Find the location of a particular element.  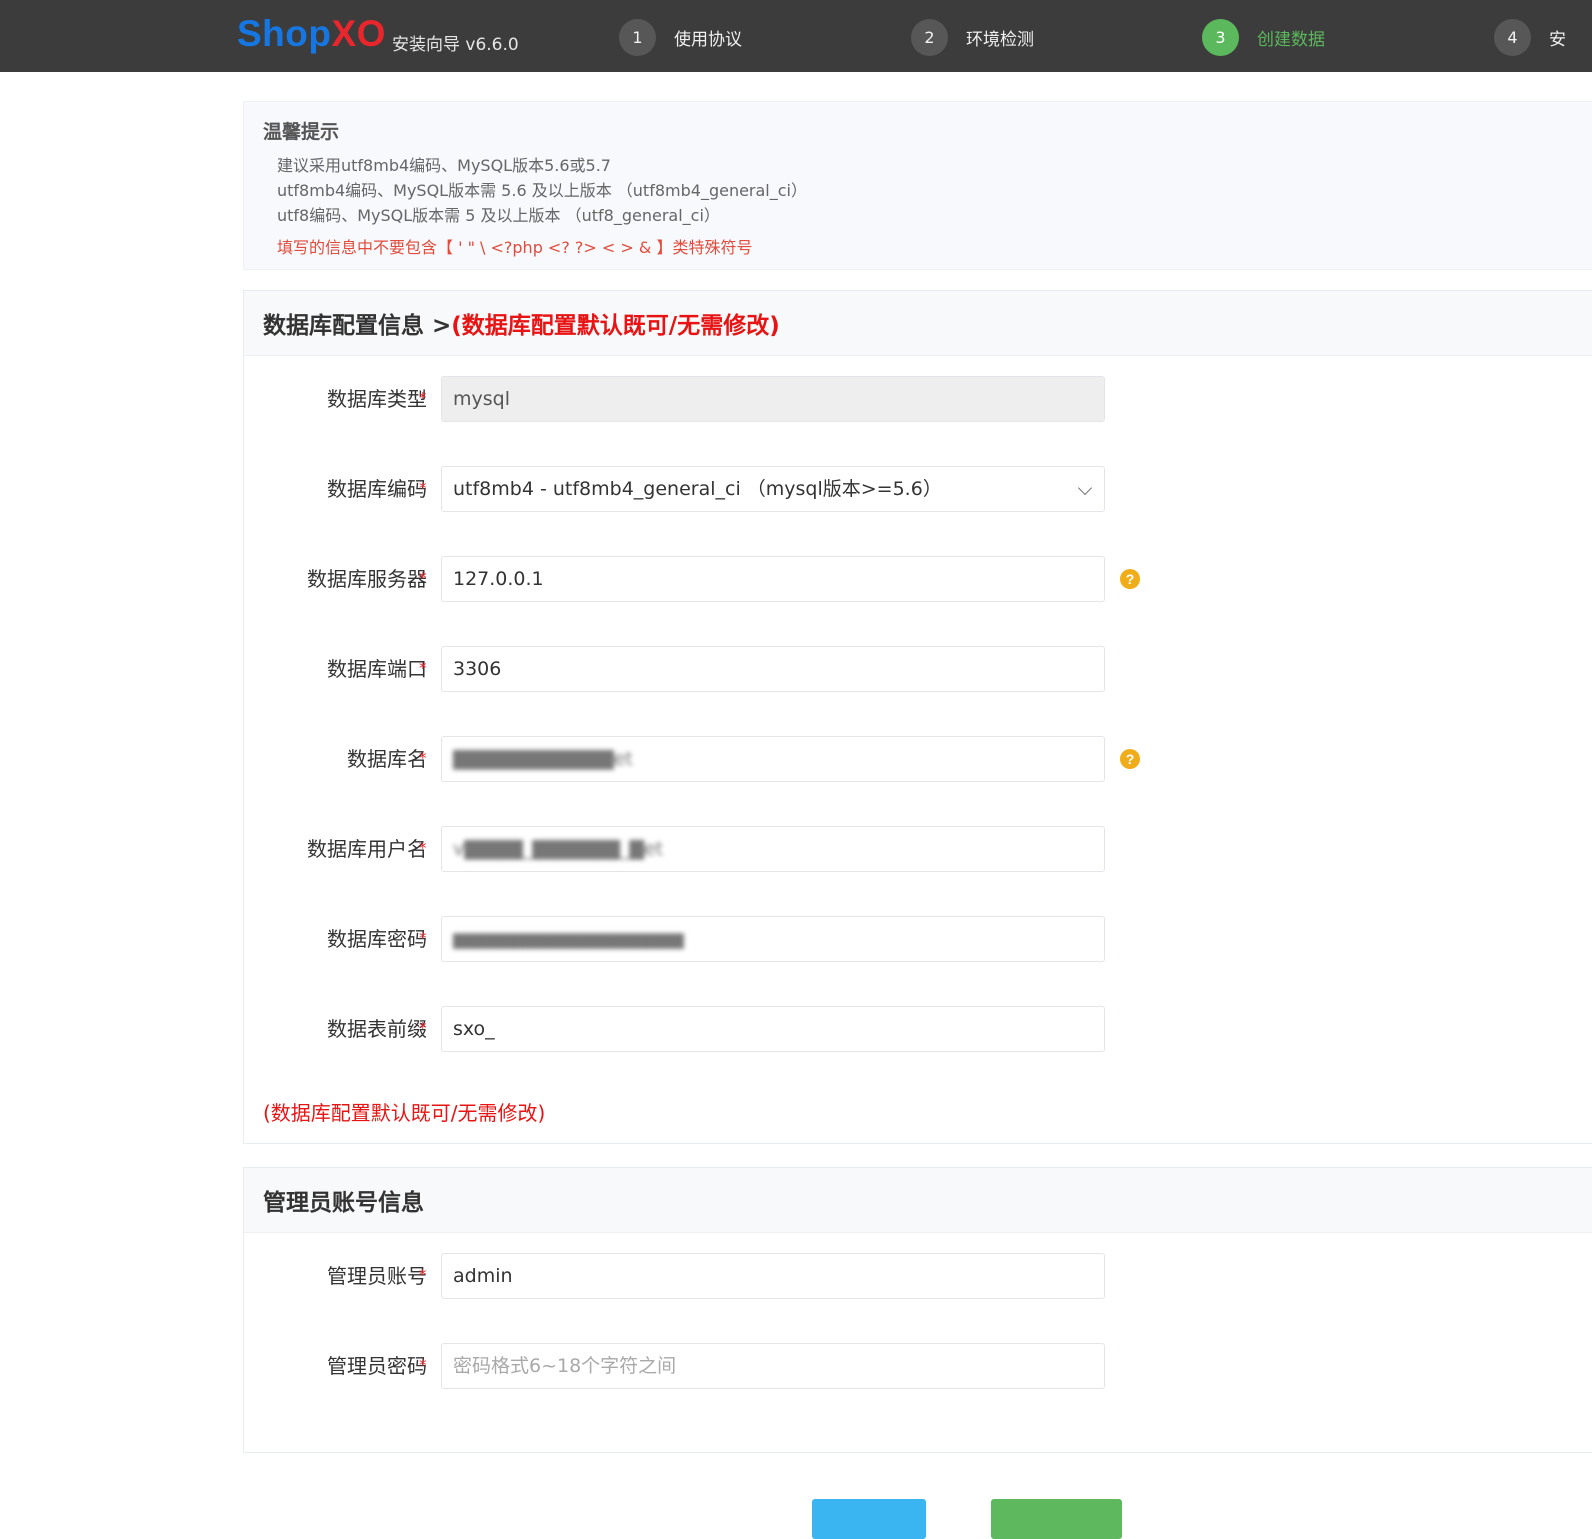

step-label: 创建数据 is located at coordinates (1291, 39).